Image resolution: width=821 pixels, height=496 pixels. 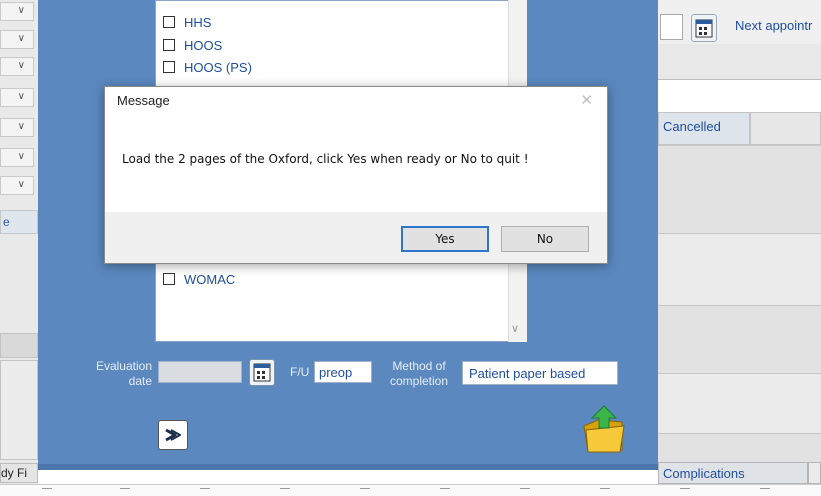 I want to click on checklist-item-label: WOMAC, so click(x=210, y=279).